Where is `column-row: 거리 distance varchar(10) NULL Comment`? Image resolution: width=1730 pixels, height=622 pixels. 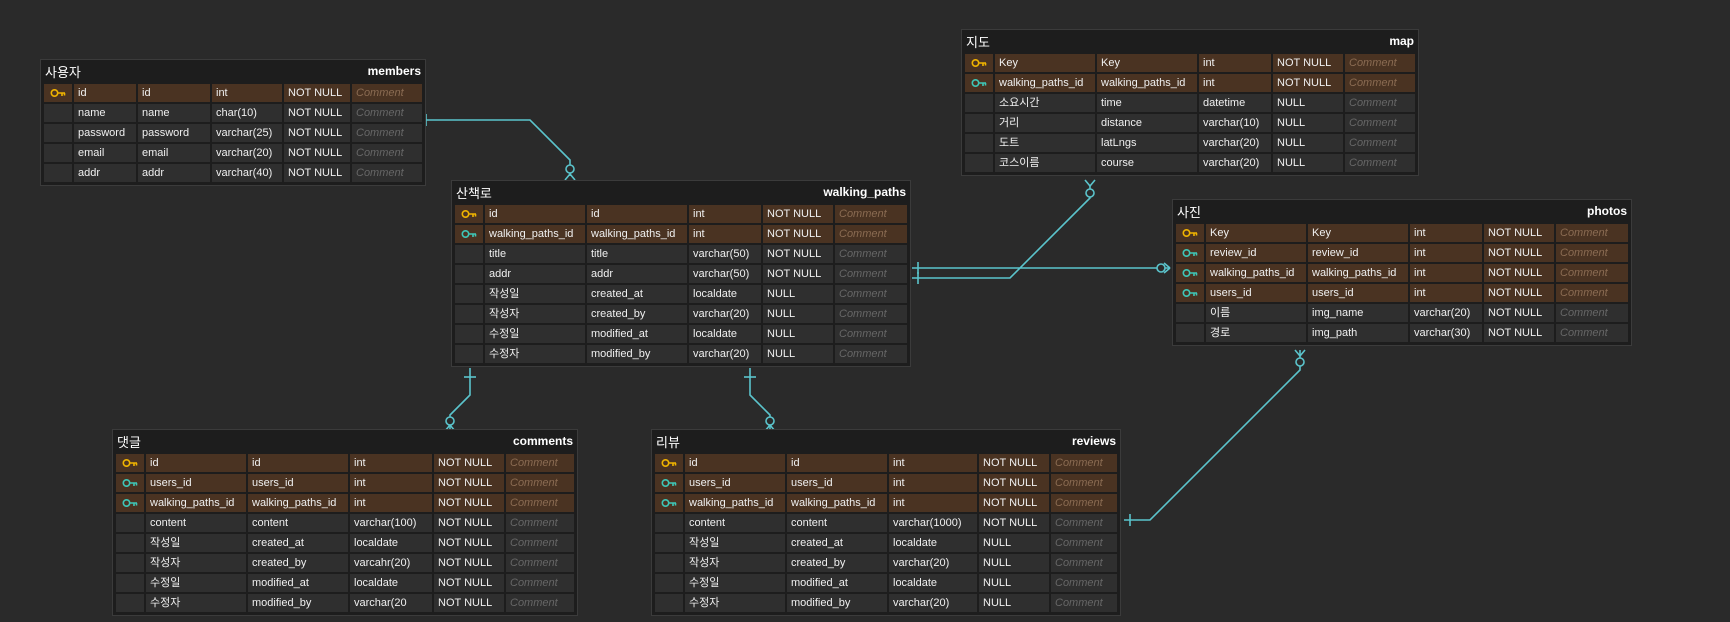
column-row: 거리 distance varchar(10) NULL Comment is located at coordinates (1190, 123).